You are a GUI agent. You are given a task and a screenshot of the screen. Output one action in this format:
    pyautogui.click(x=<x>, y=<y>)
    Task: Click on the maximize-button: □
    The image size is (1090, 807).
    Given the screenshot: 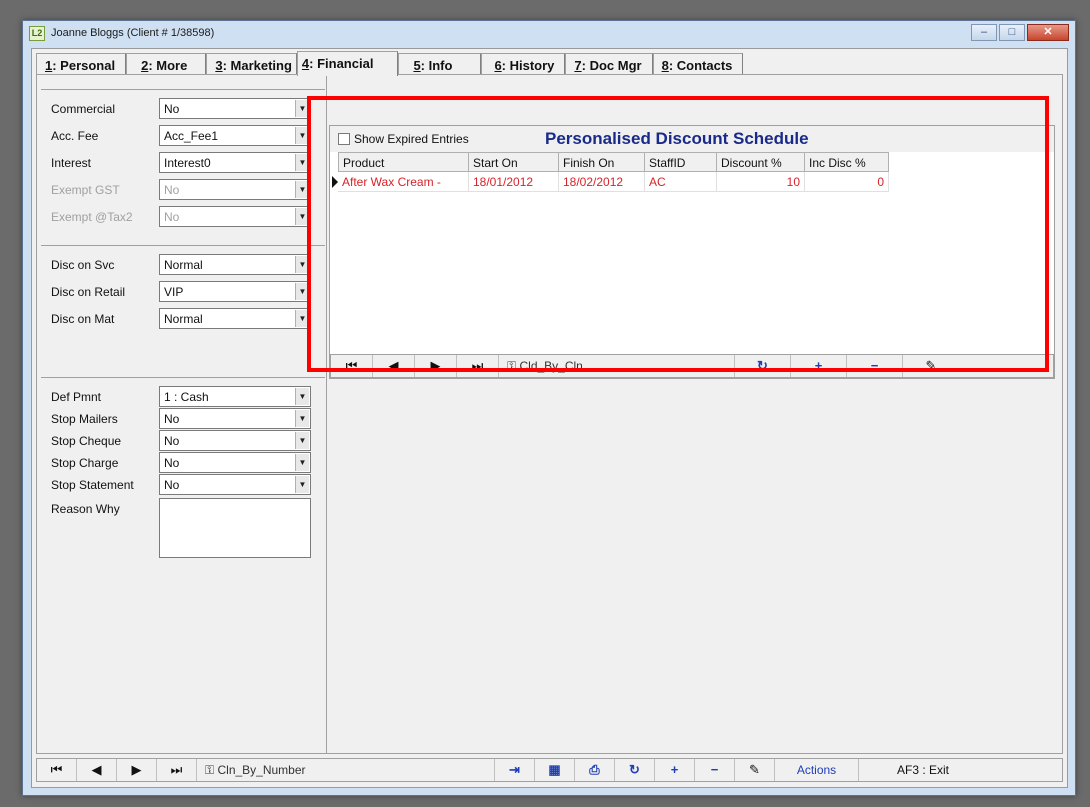 What is the action you would take?
    pyautogui.click(x=1012, y=32)
    